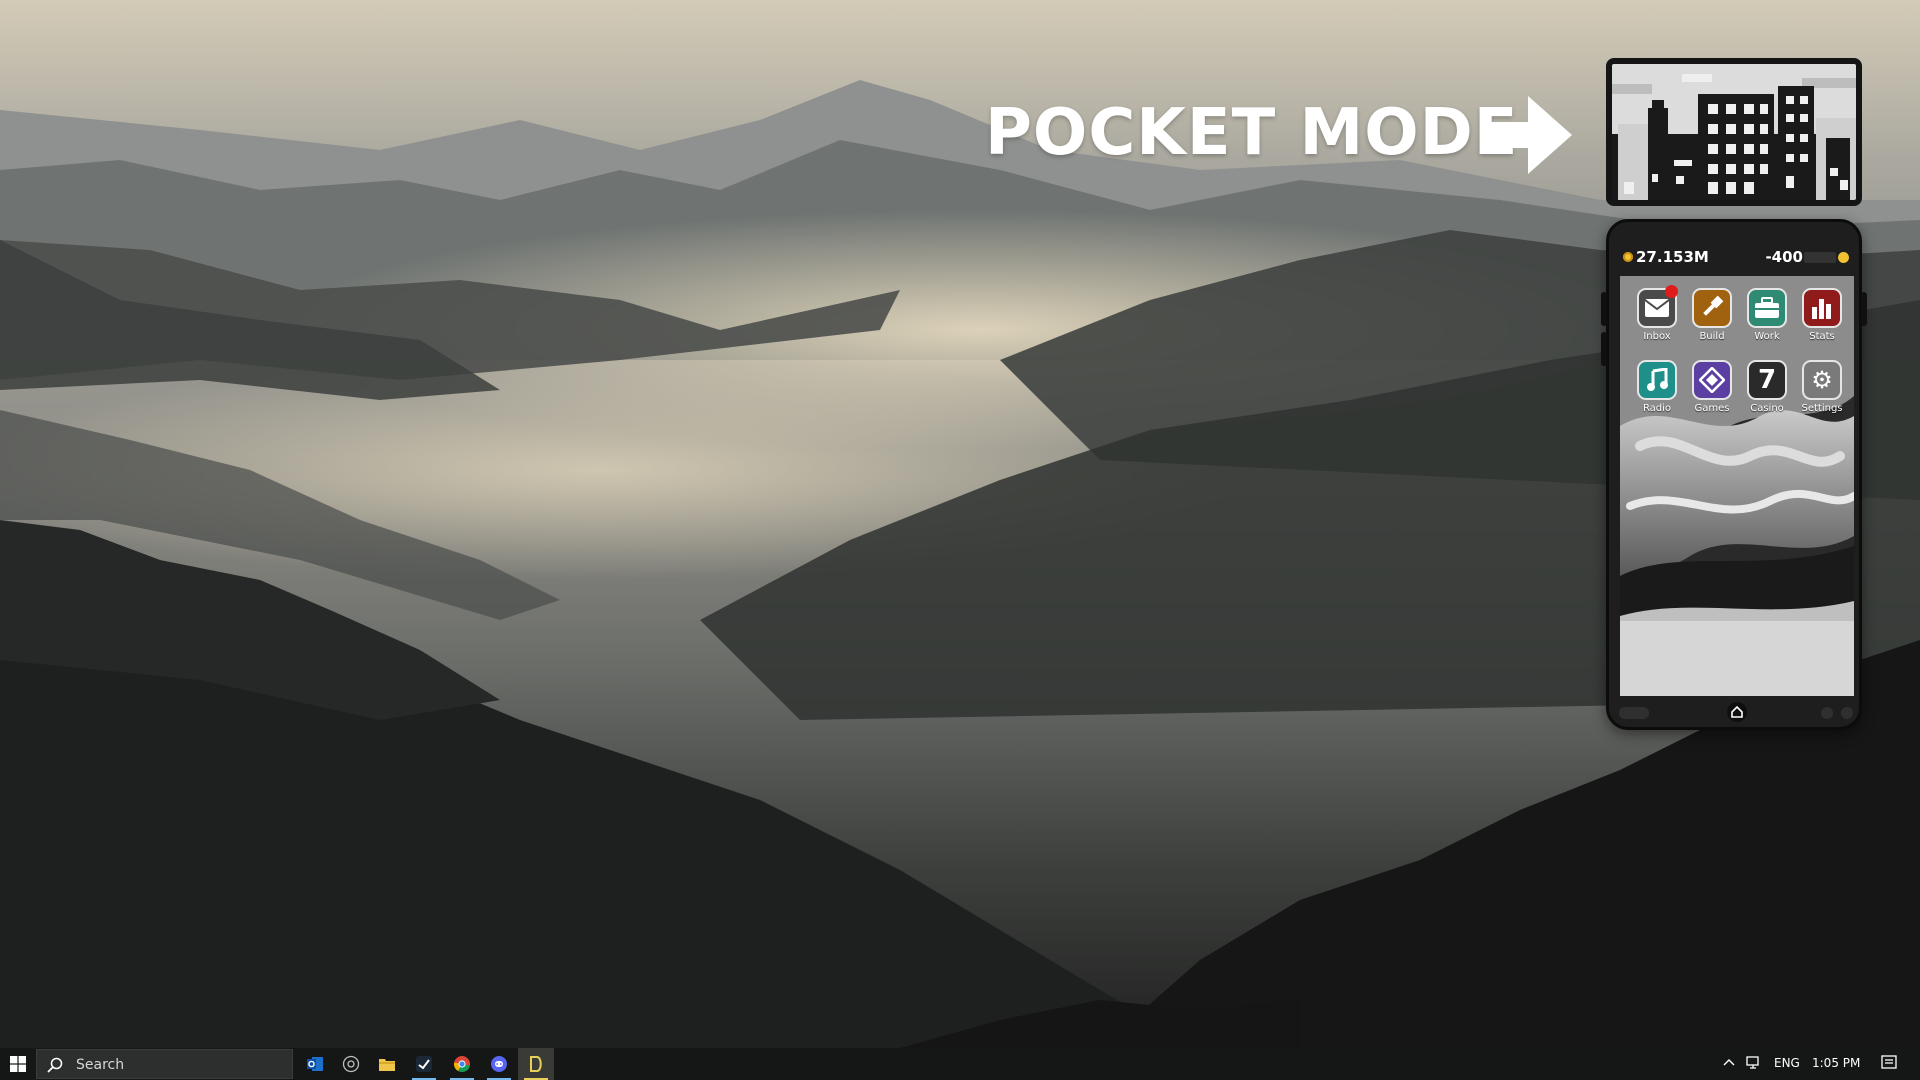 This screenshot has height=1080, width=1920. I want to click on taskbar-app-chrome-alt, so click(351, 1064).